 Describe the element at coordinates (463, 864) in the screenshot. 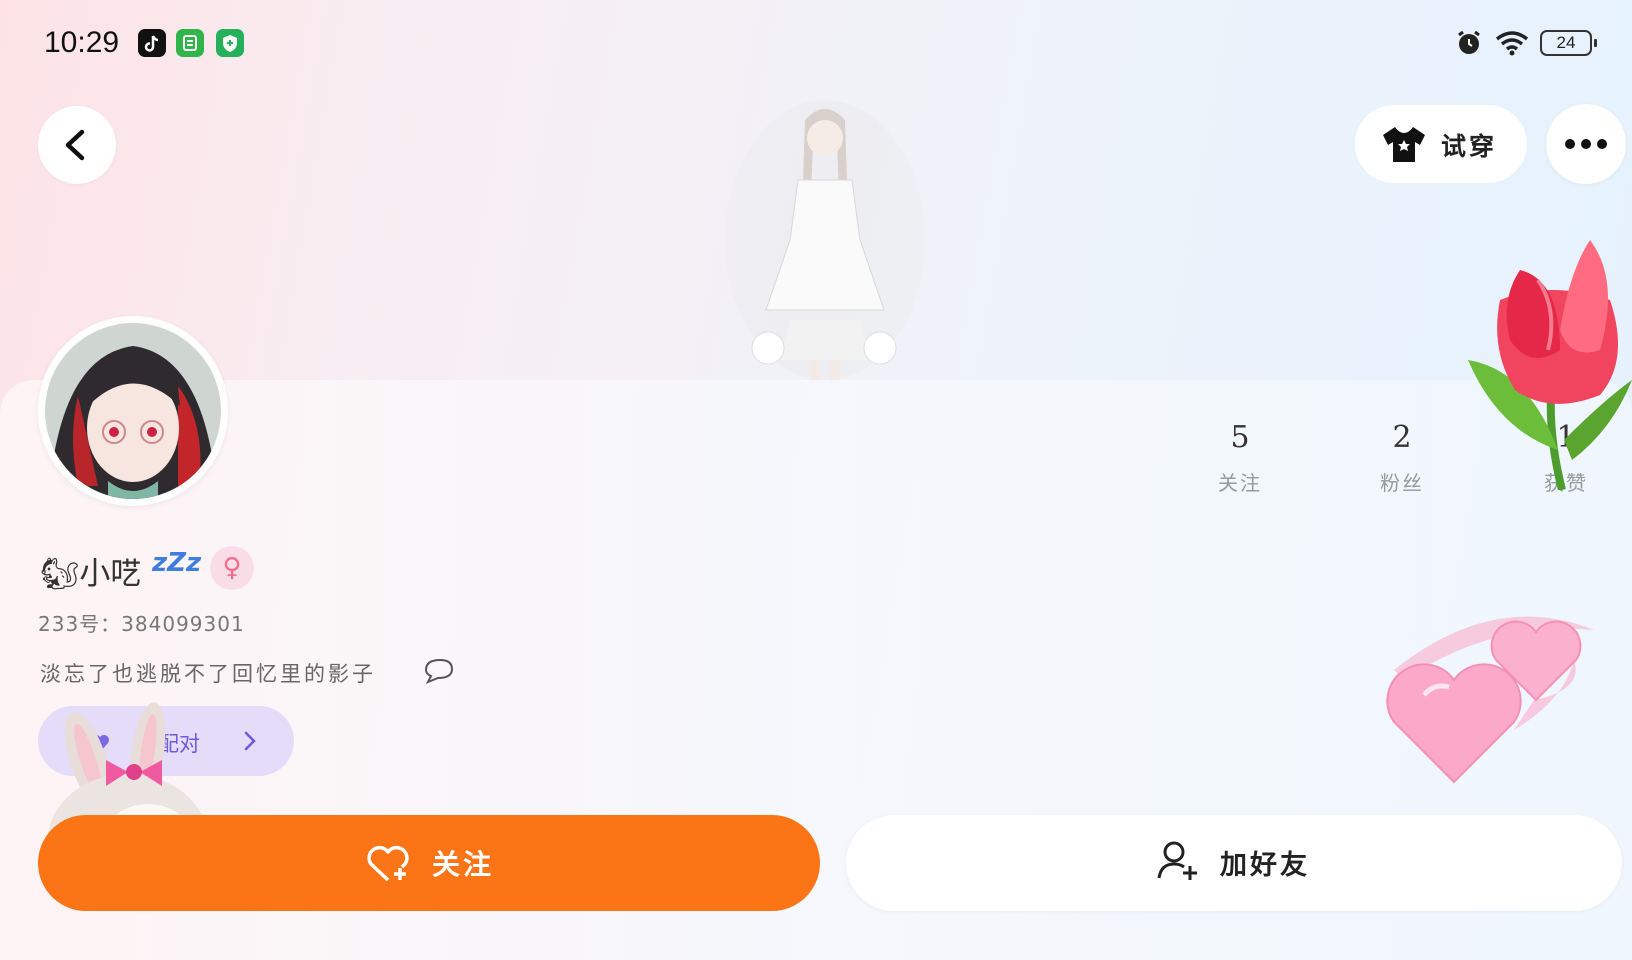

I see `follow-label: 关注` at that location.